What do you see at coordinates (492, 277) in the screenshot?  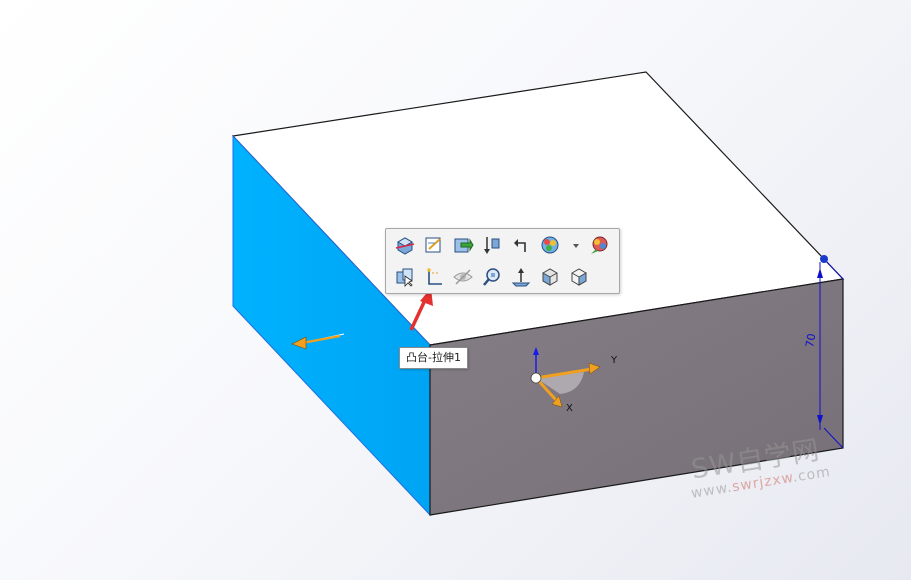 I see `zoom-to-selection-icon` at bounding box center [492, 277].